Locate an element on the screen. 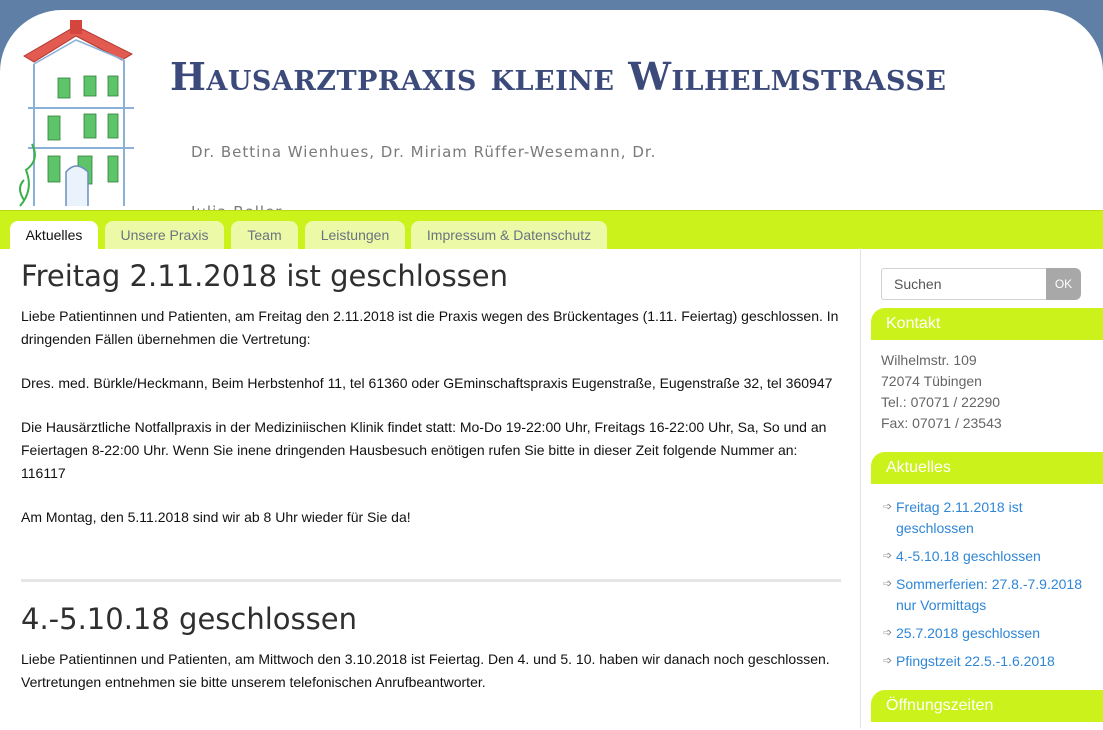  post-separator is located at coordinates (431, 580).